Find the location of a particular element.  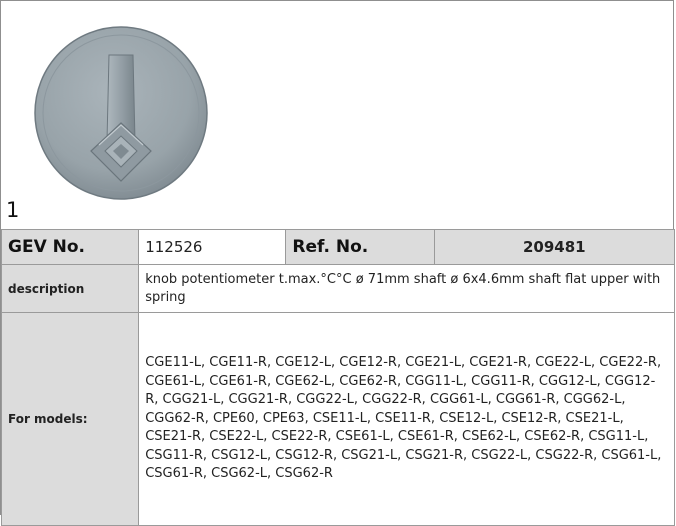

gev-label: GEV No. is located at coordinates (70, 247).